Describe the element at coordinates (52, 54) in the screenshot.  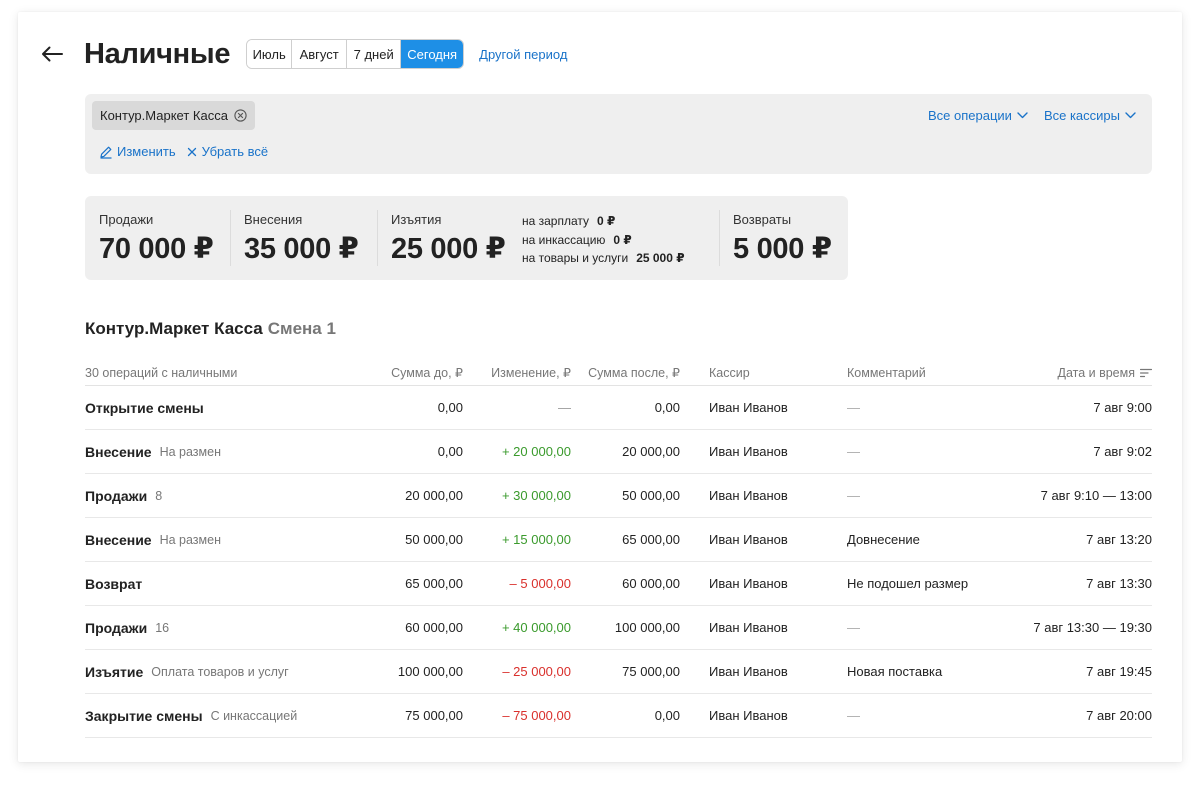
I see `back-button` at that location.